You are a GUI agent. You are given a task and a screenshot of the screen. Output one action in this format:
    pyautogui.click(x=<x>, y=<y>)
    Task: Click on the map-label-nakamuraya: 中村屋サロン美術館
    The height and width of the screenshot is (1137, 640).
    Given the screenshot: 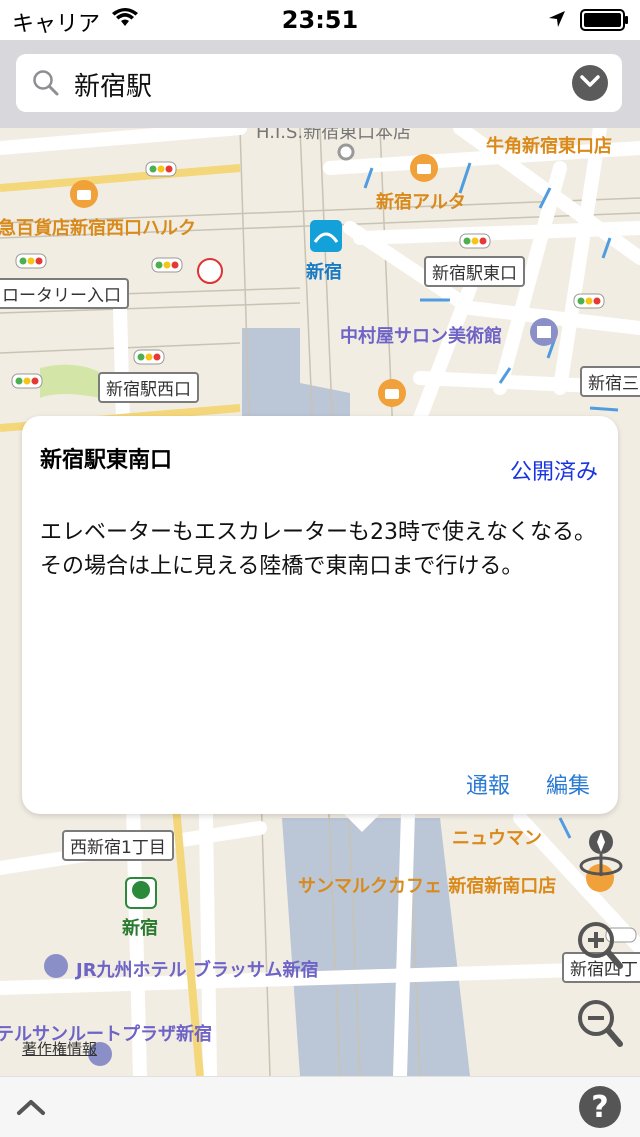 What is the action you would take?
    pyautogui.click(x=421, y=336)
    